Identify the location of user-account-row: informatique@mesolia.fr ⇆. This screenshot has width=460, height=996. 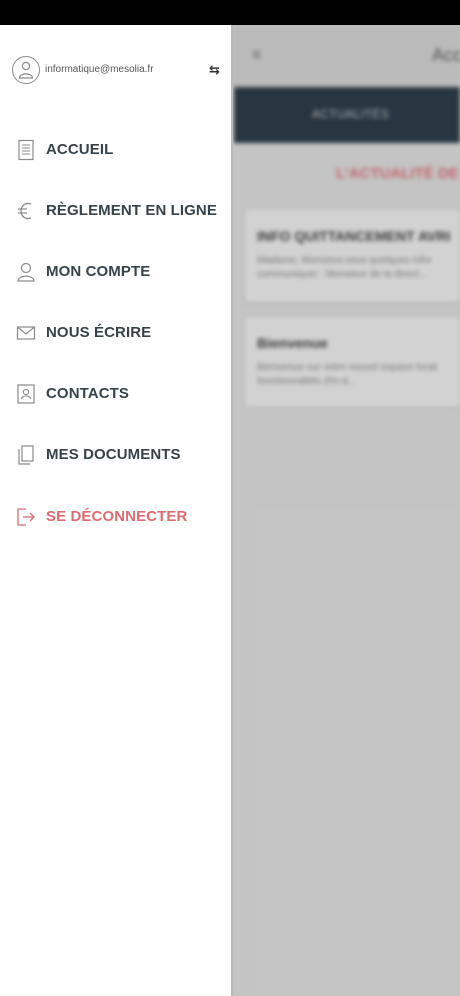
(117, 72).